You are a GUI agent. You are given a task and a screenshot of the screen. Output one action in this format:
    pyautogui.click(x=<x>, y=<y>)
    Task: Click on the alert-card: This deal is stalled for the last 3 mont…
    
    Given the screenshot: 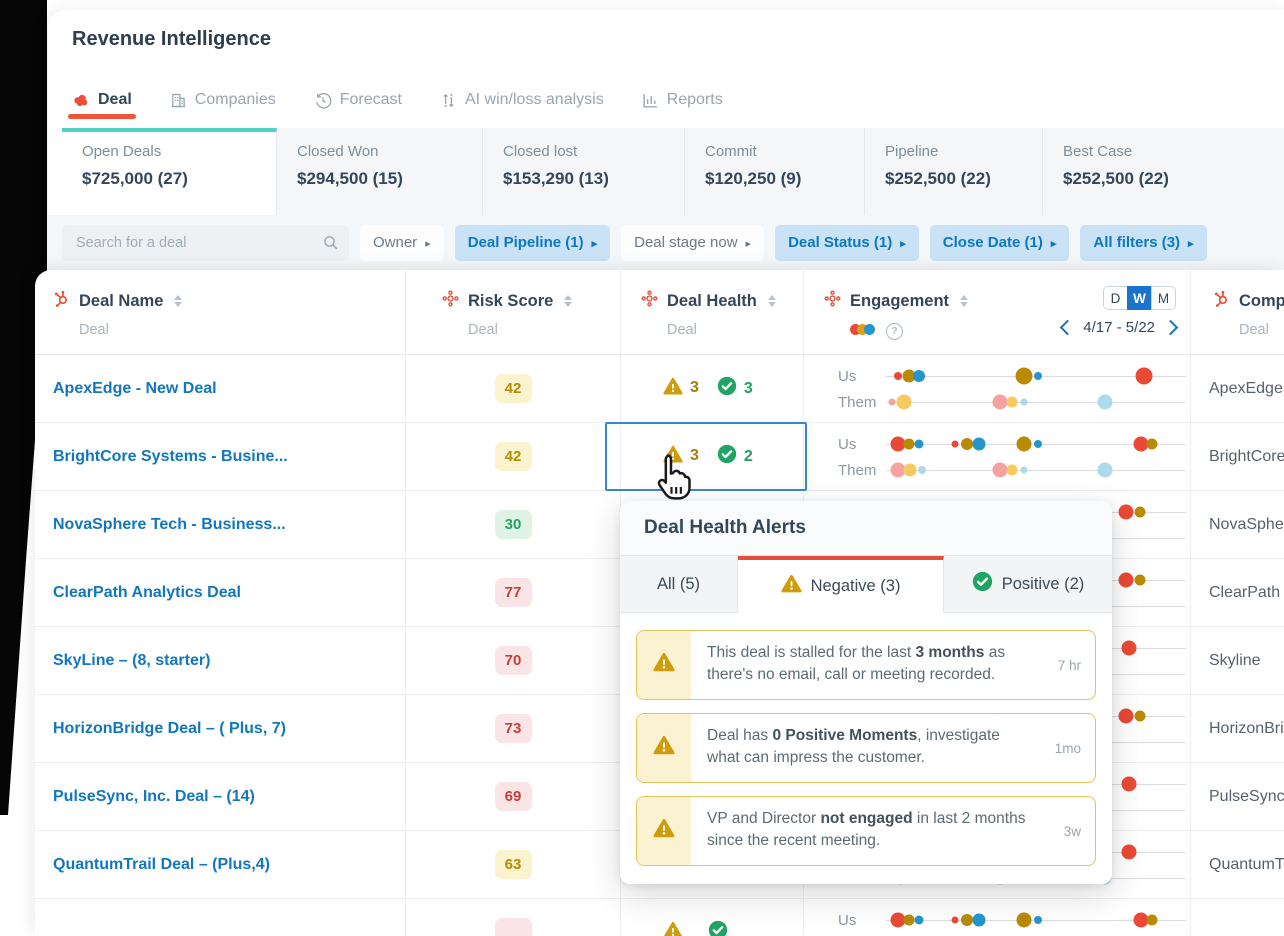 What is the action you would take?
    pyautogui.click(x=866, y=665)
    